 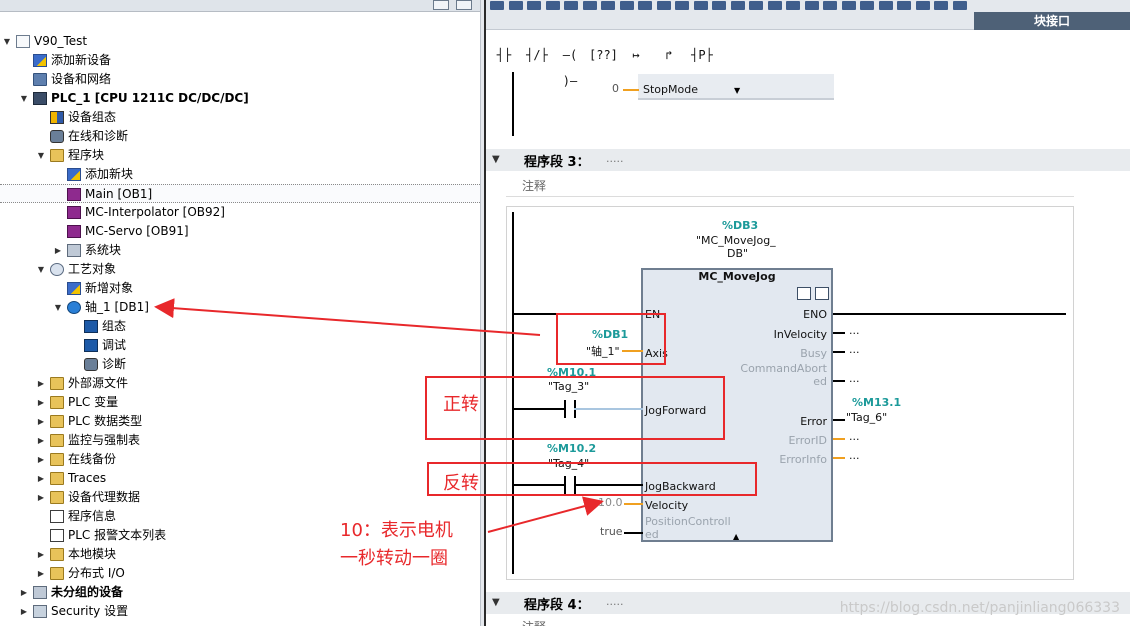 I want to click on axis-operand-address: %DB1, so click(x=610, y=334).